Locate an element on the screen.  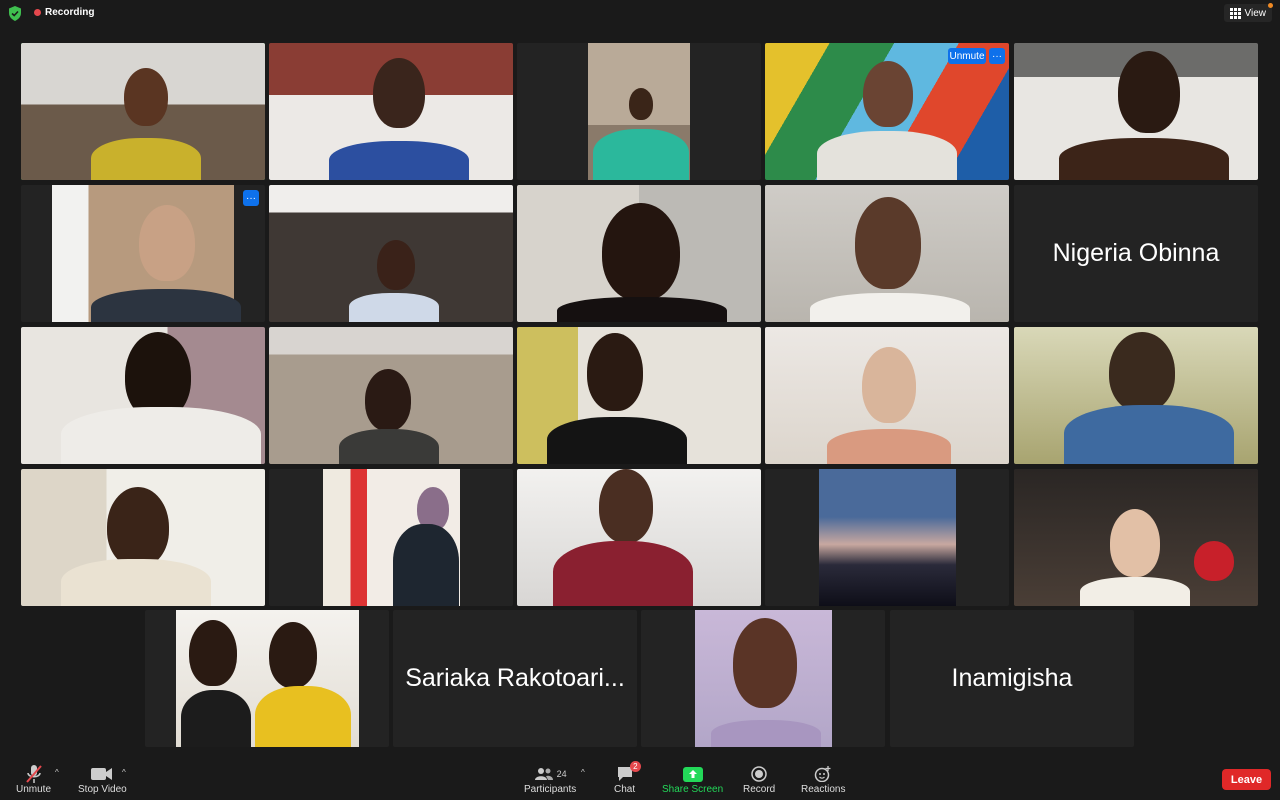
view-button: View is located at coordinates (1248, 12).